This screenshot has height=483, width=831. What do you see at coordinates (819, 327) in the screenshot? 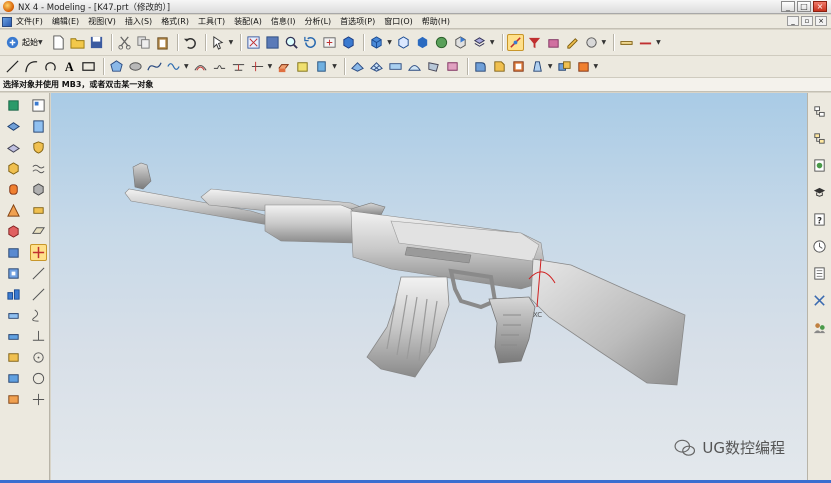
I see `roles-icon` at bounding box center [819, 327].